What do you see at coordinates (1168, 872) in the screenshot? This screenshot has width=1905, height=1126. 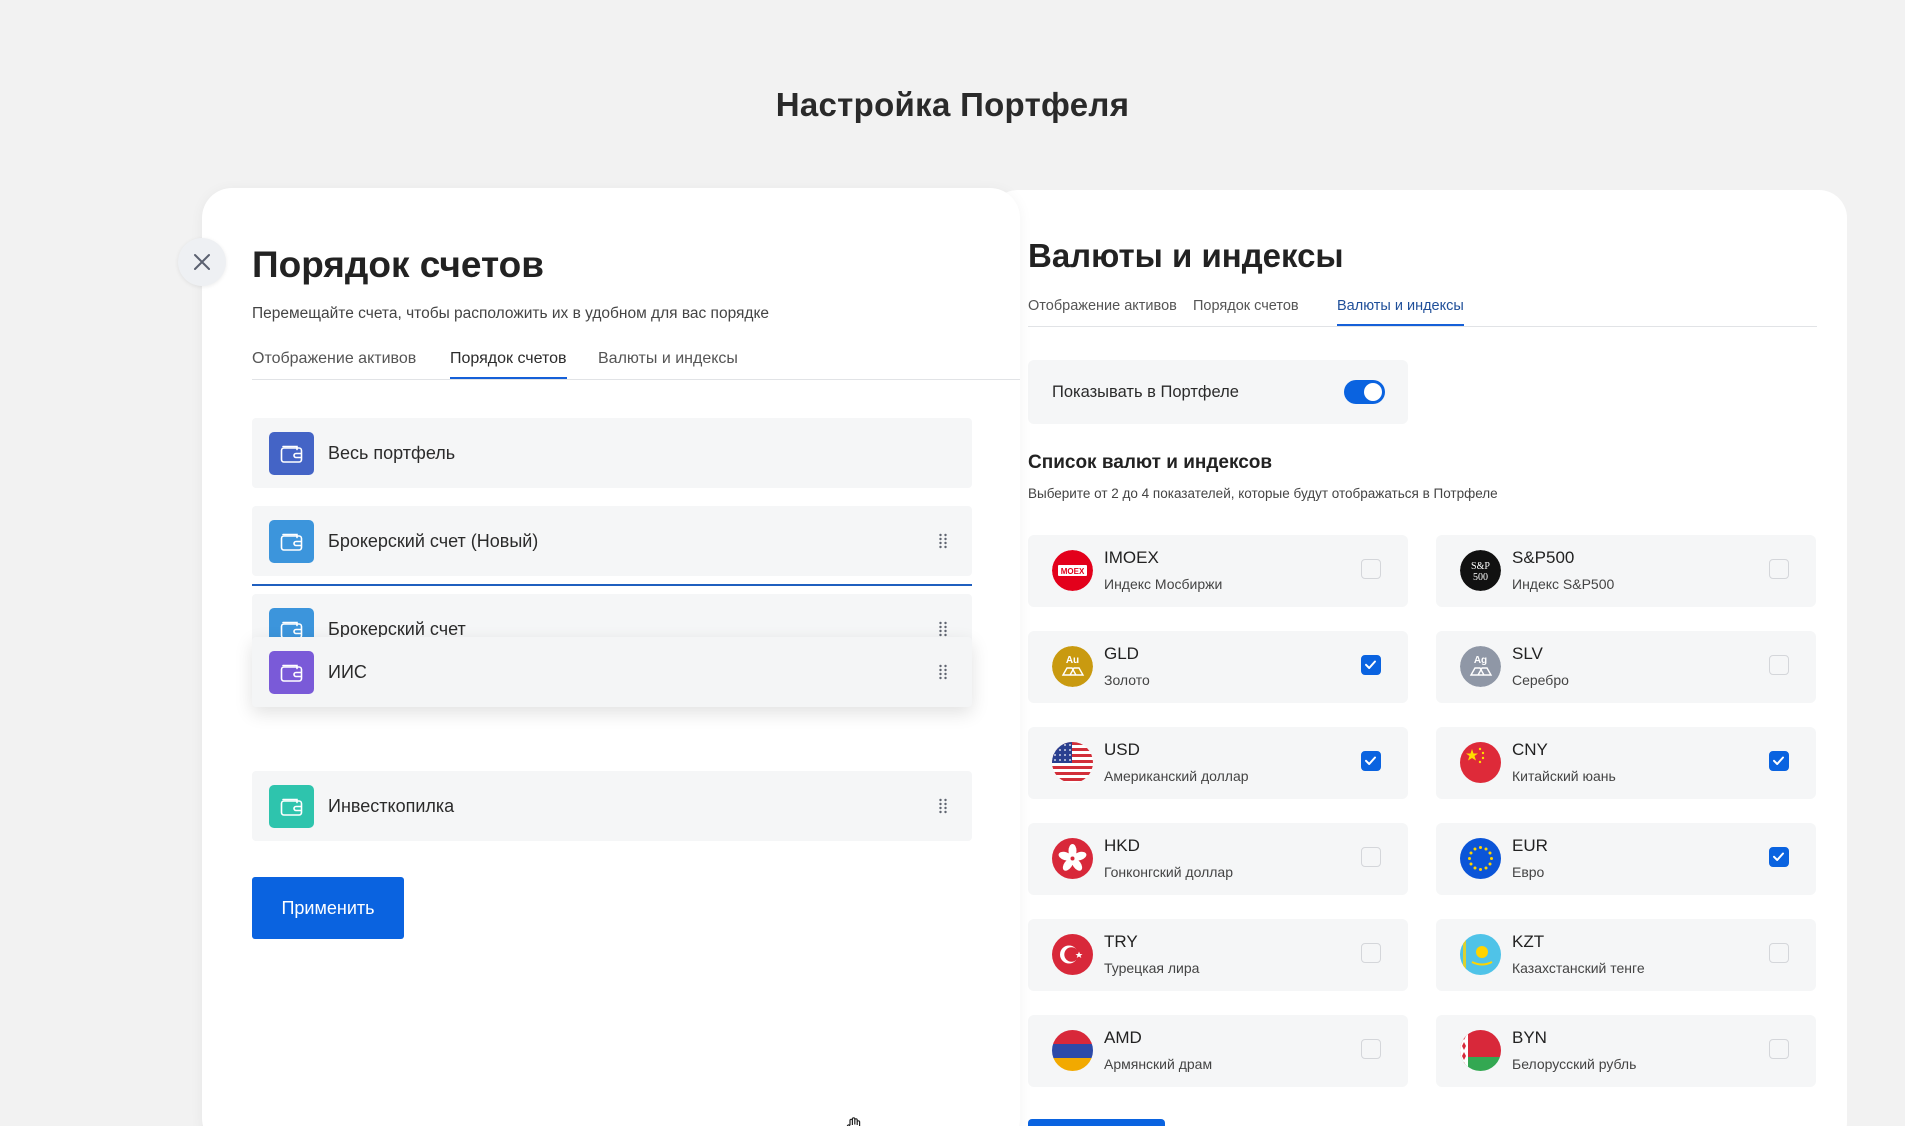 I see `currency-name: Гонконгский доллар` at bounding box center [1168, 872].